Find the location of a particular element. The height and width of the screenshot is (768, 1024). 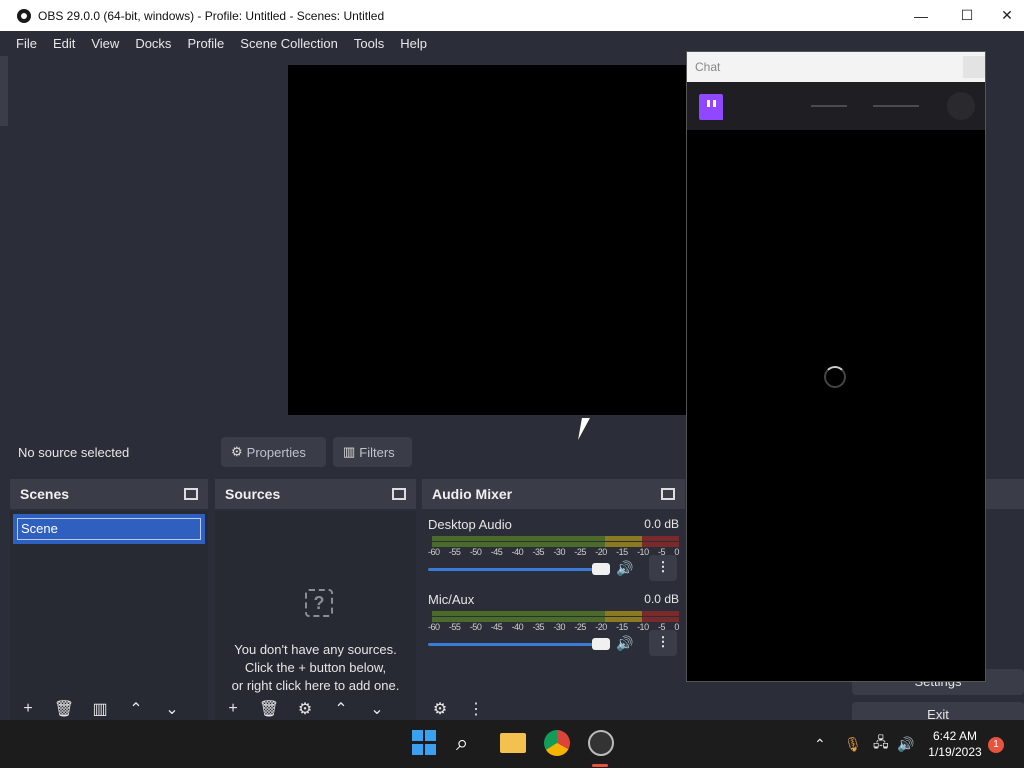

mixer-menu-icon: ⋮ is located at coordinates (476, 709).